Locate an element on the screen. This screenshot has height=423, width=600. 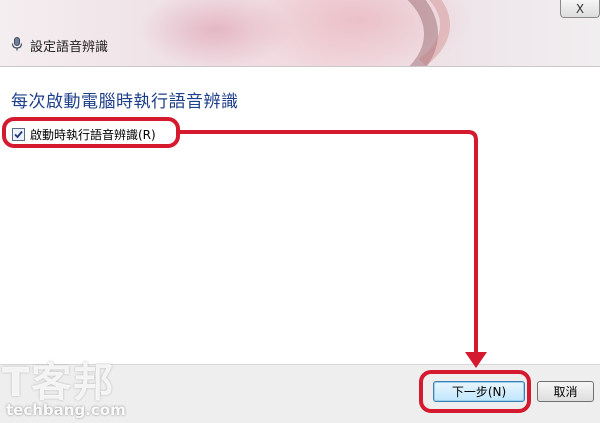
callout-box-next is located at coordinates (475, 391).